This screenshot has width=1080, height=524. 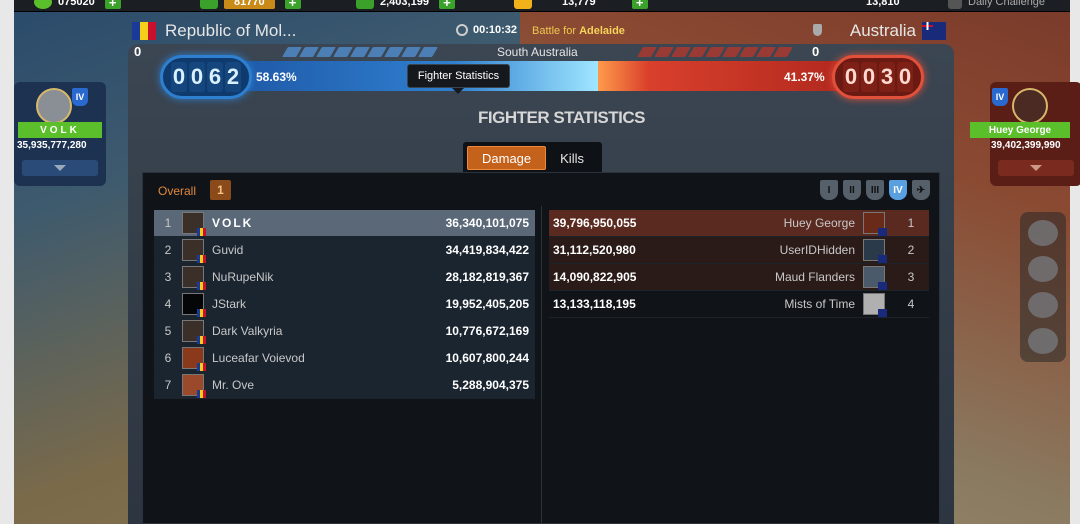 I want to click on player-name-ribbon: Huey George, so click(x=1020, y=130).